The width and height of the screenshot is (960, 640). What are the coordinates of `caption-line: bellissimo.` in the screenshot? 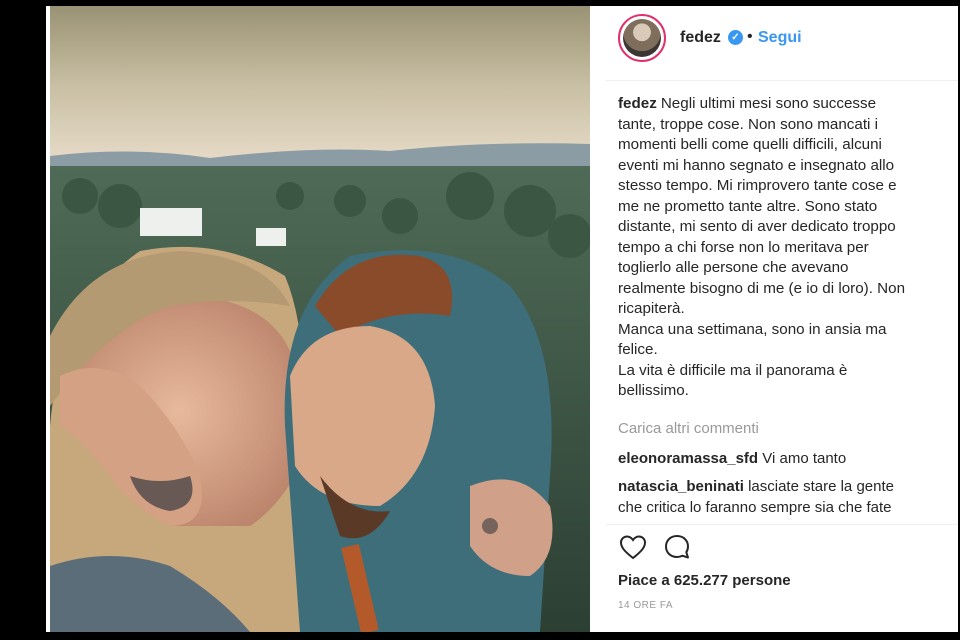 It's located at (653, 390).